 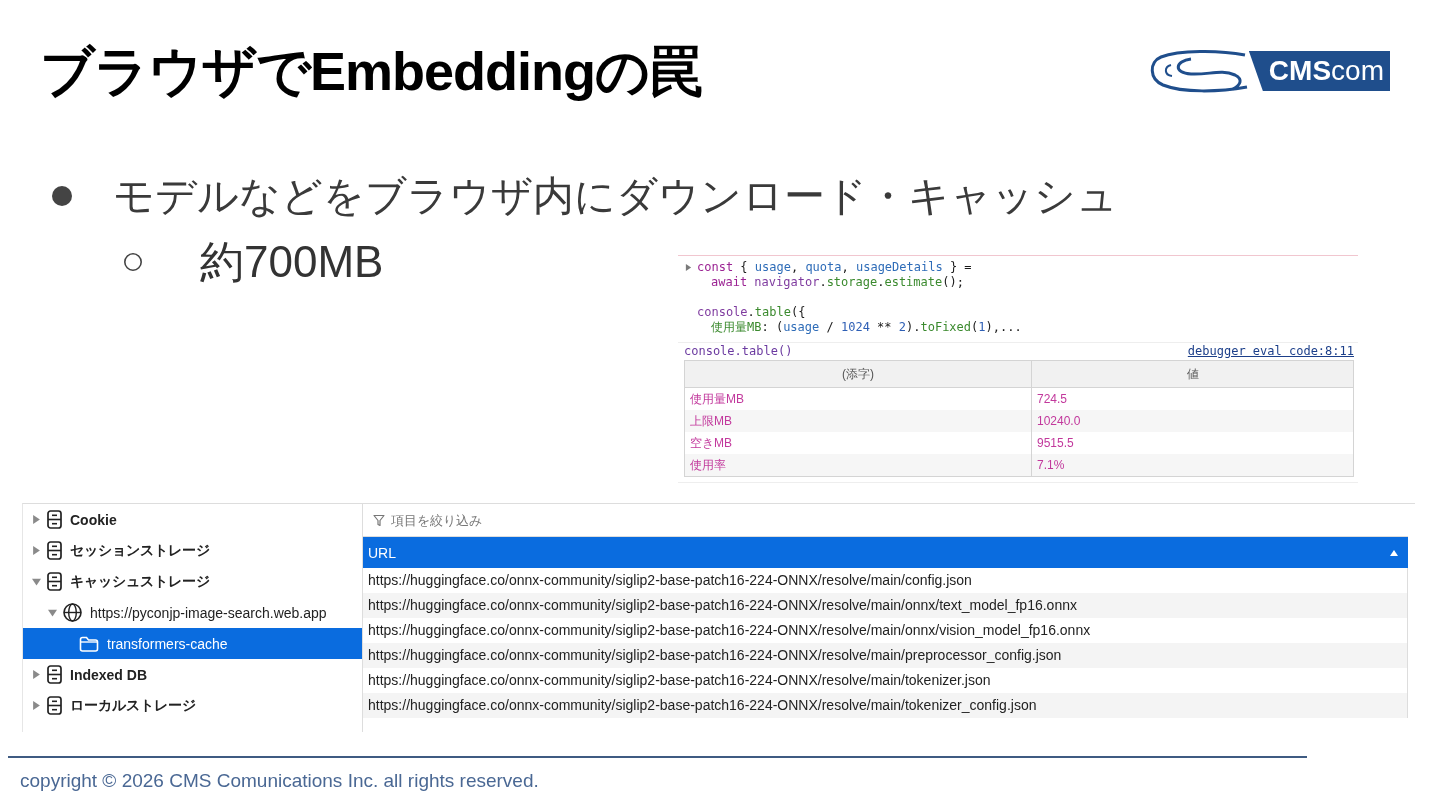 What do you see at coordinates (72, 612) in the screenshot?
I see `globe-icon` at bounding box center [72, 612].